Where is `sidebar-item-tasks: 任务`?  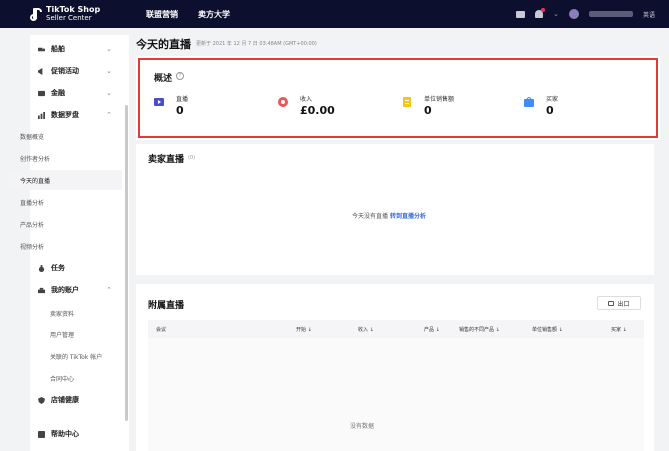
sidebar-item-tasks: 任务 is located at coordinates (77, 268).